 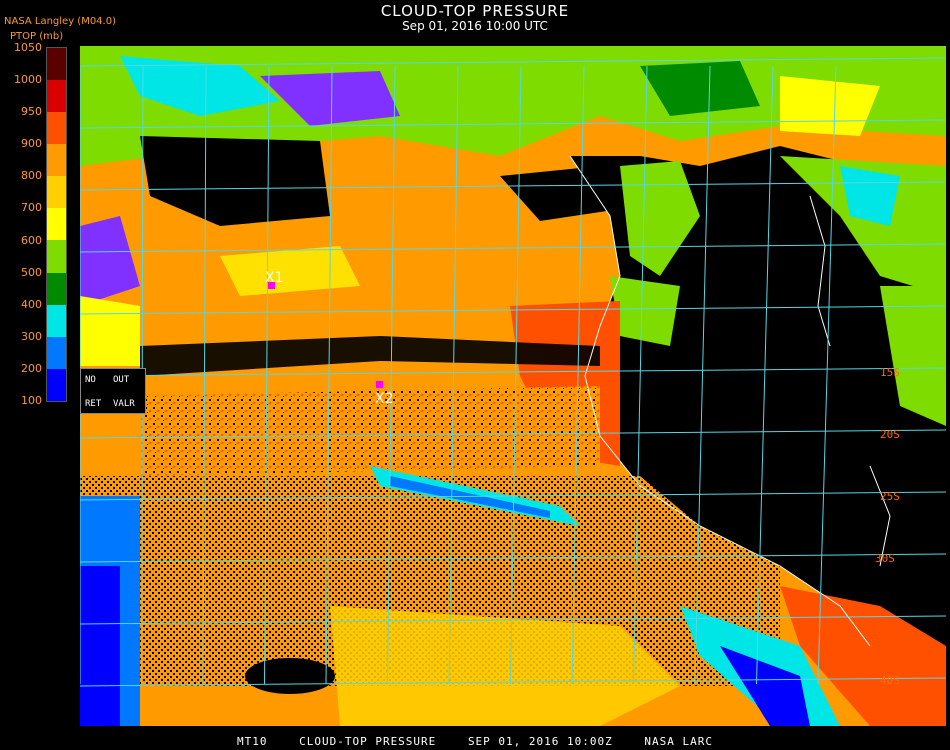 What do you see at coordinates (475, 26) in the screenshot?
I see `datetime-label: Sep 01, 2016 10:00 UTC` at bounding box center [475, 26].